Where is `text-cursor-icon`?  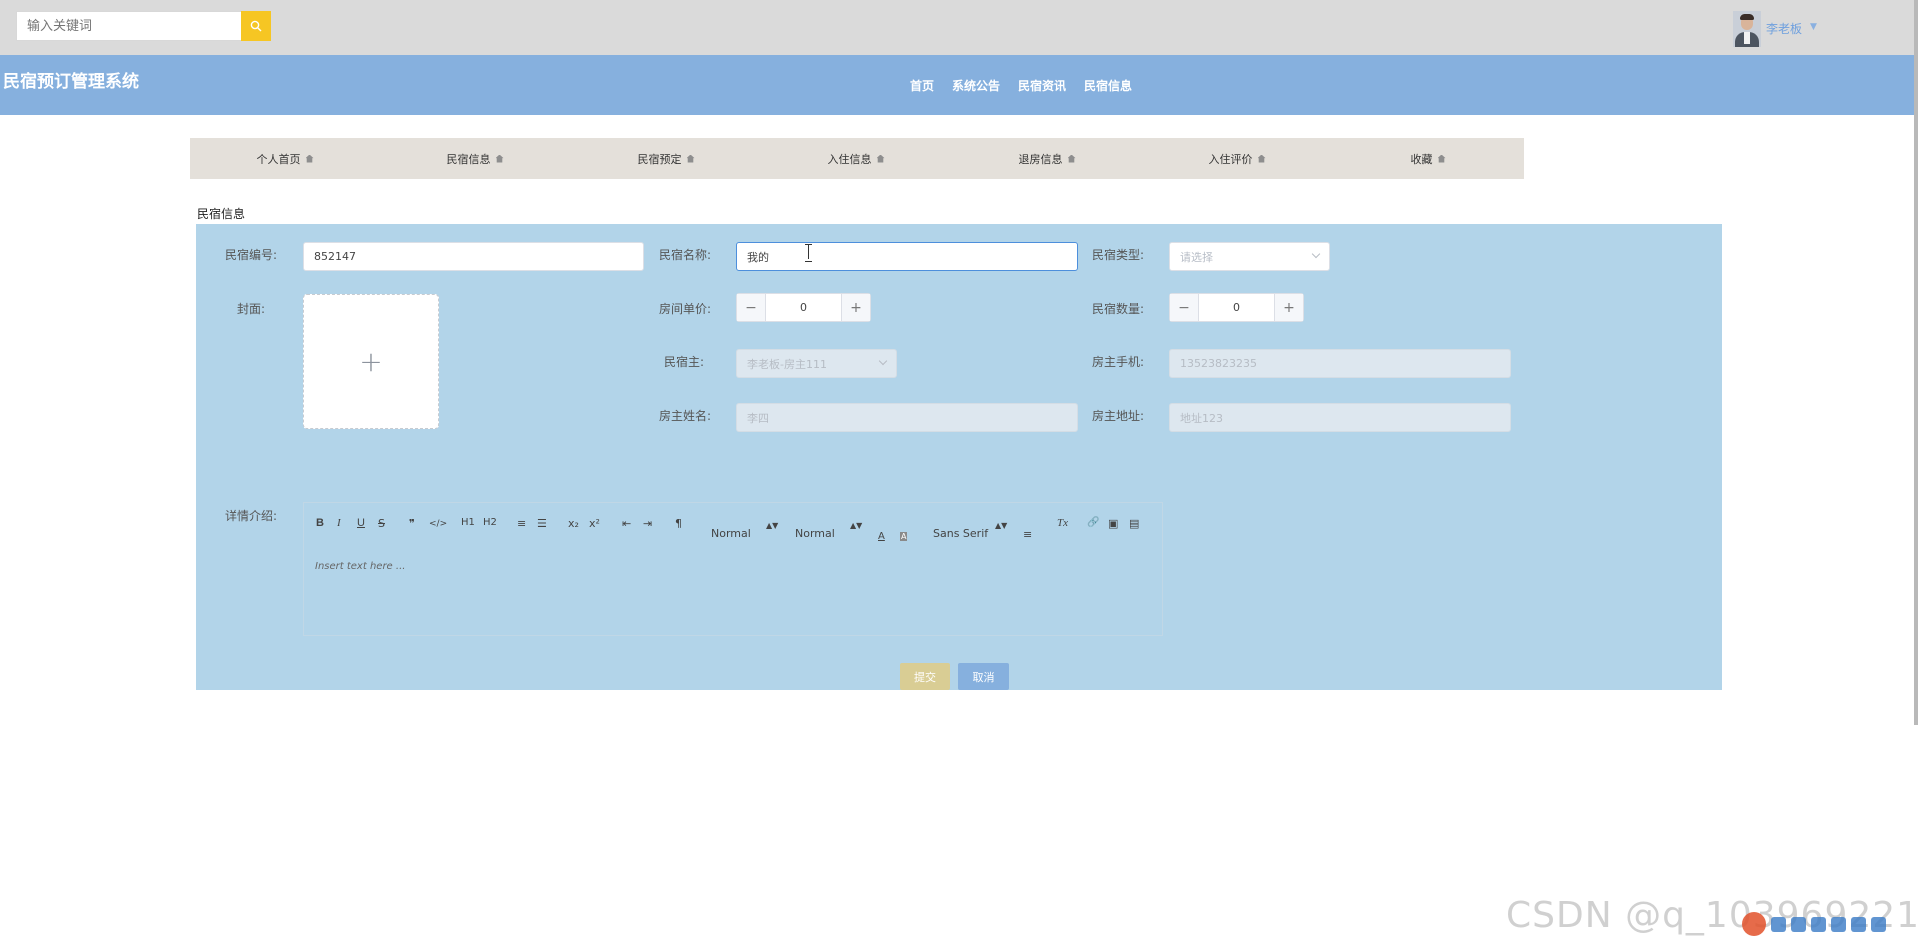 text-cursor-icon is located at coordinates (809, 253).